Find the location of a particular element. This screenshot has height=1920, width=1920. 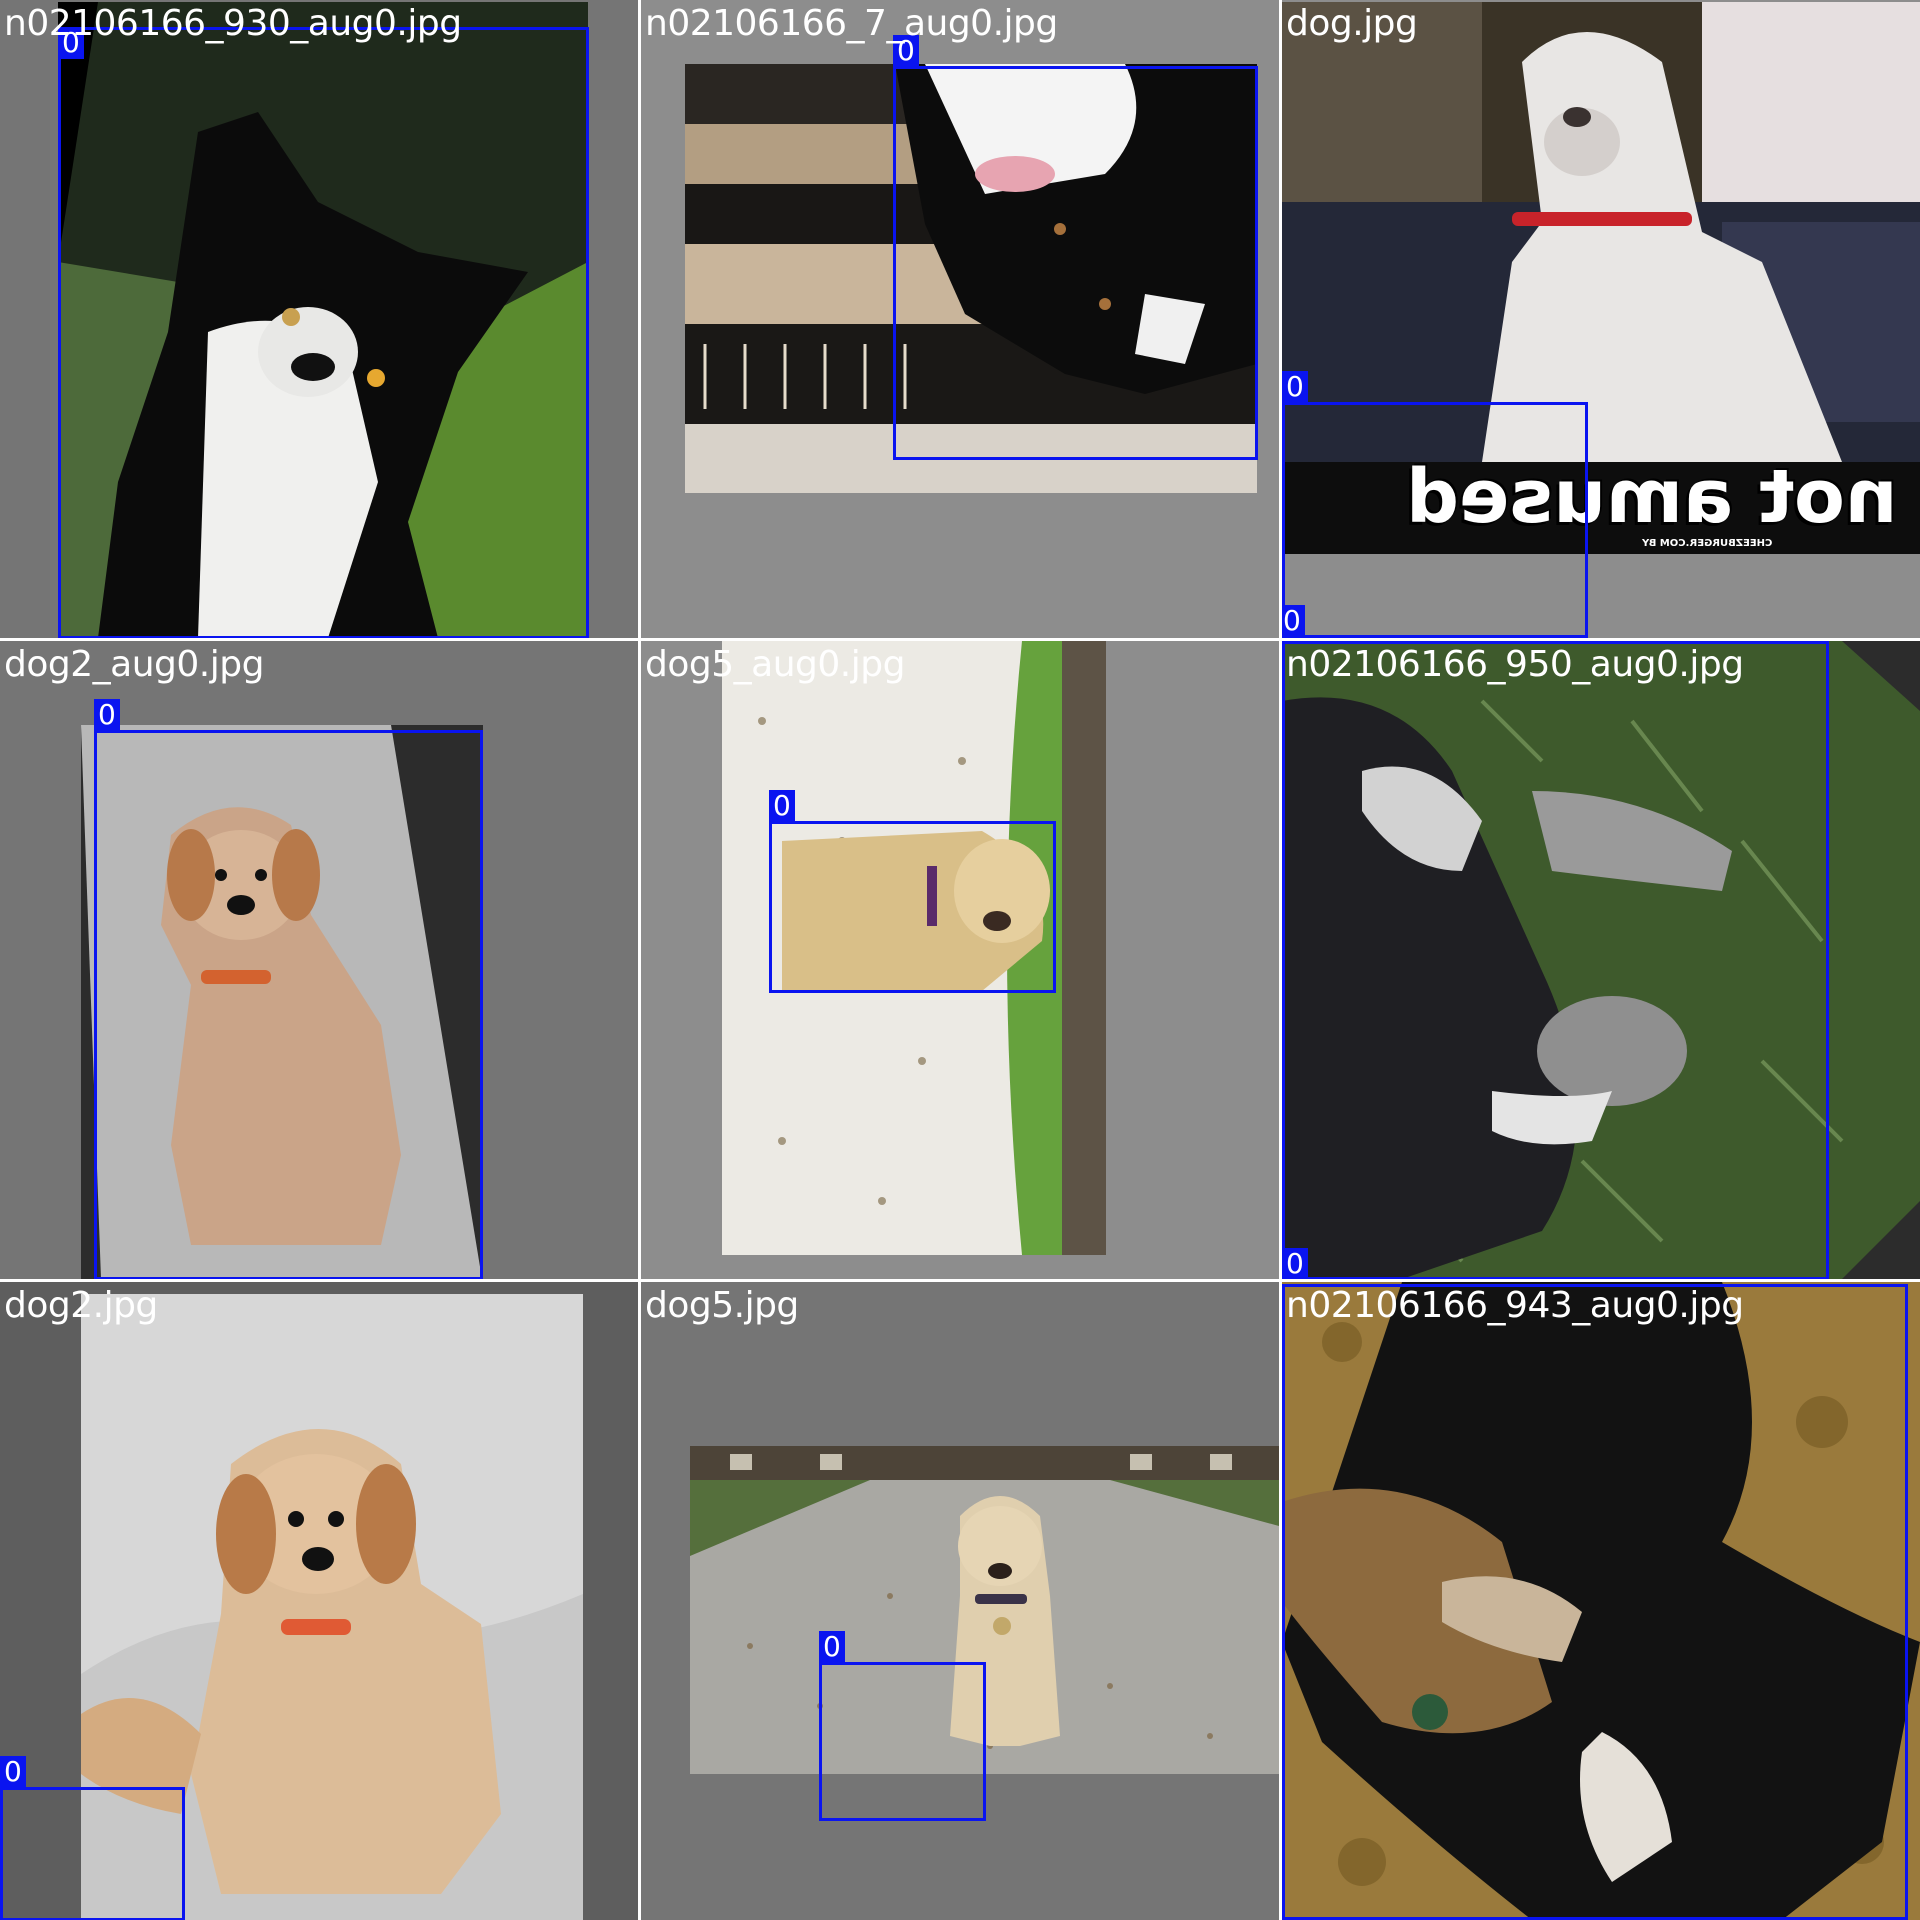

tile-filename-label: n02106166_7_aug0.jpg is located at coordinates (851, 23).